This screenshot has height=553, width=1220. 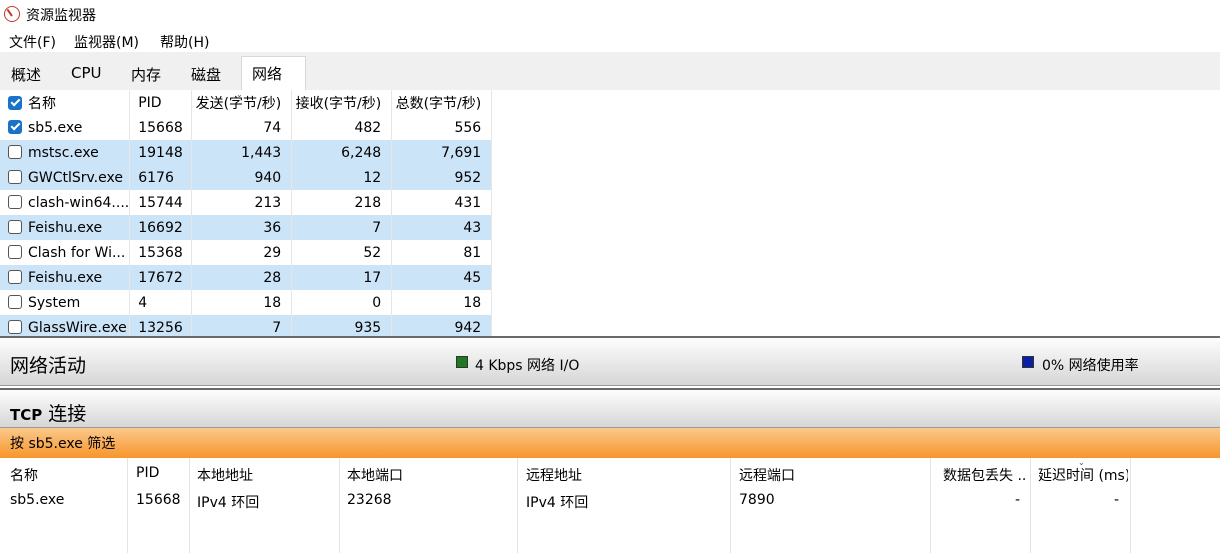 I want to click on window-title: 资源监视器, so click(x=61, y=16).